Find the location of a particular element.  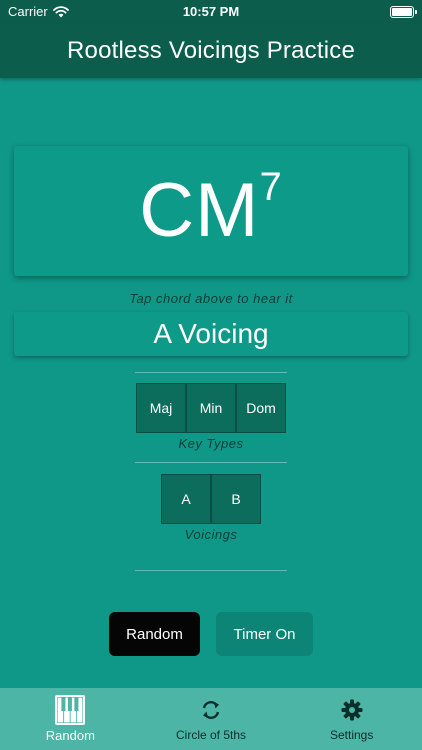

tab-settings: Settings is located at coordinates (351, 719).